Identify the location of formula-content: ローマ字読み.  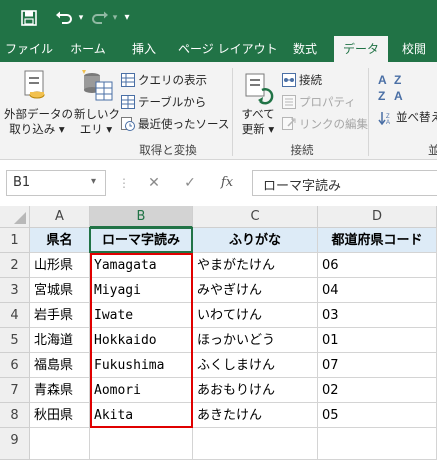
(302, 186).